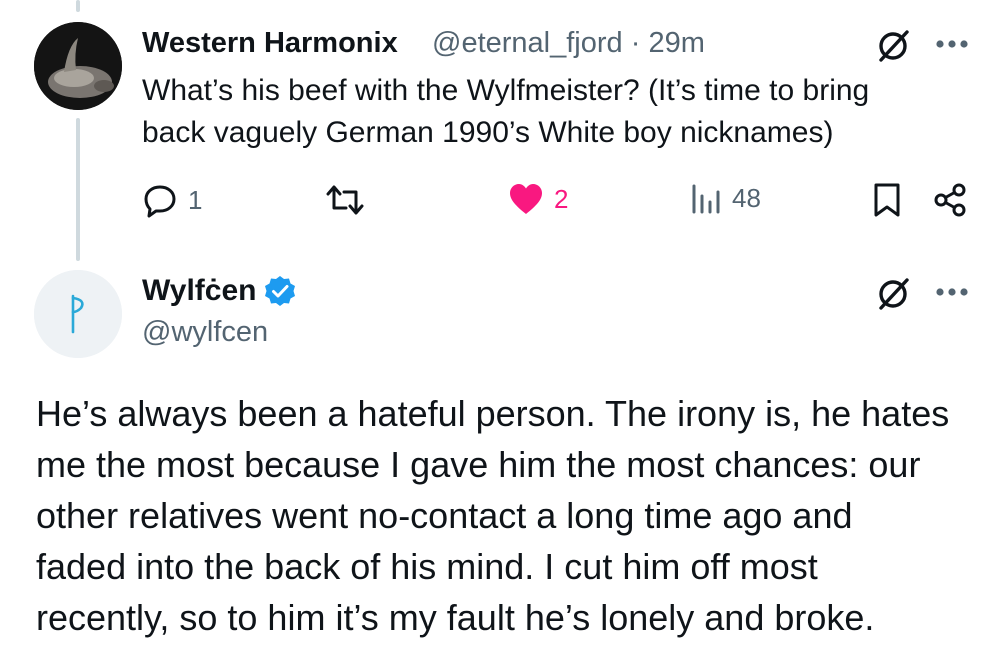 The width and height of the screenshot is (1008, 670). I want to click on bookmark-button, so click(887, 200).